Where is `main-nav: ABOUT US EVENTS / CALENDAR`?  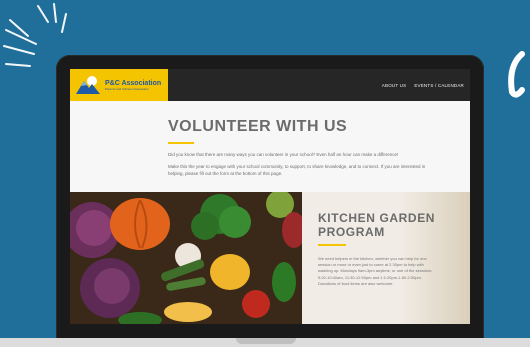
main-nav: ABOUT US EVENTS / CALENDAR is located at coordinates (423, 85).